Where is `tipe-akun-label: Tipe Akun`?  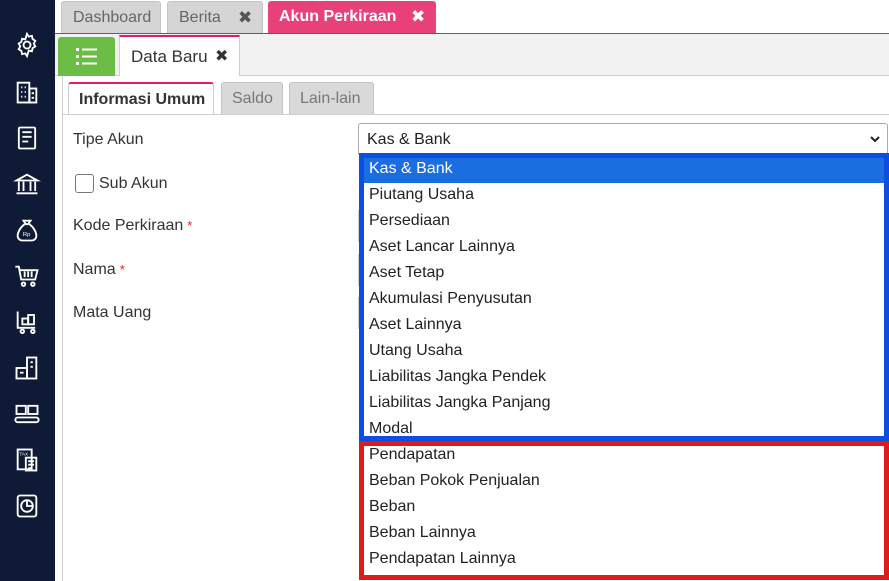 tipe-akun-label: Tipe Akun is located at coordinates (108, 139).